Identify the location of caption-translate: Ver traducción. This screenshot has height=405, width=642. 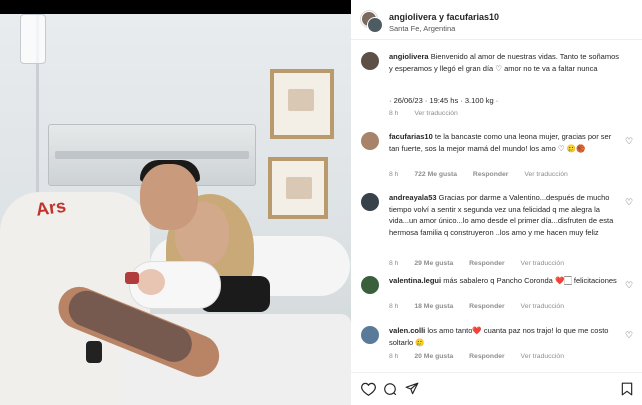
(435, 113).